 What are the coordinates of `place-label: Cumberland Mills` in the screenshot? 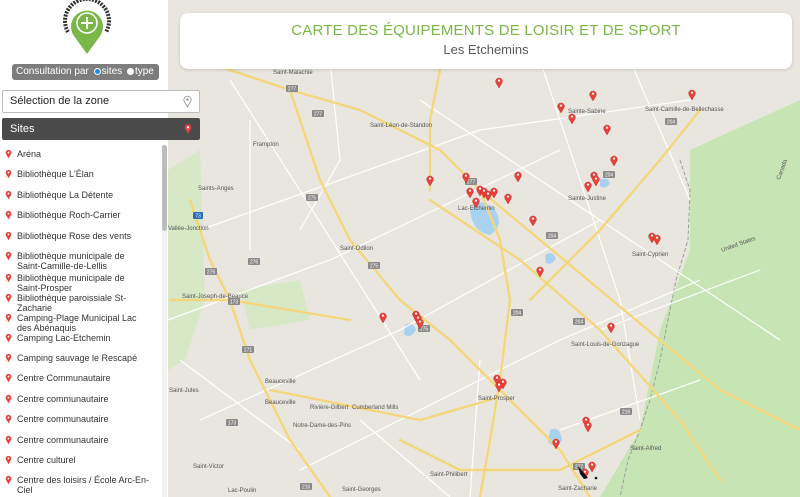 It's located at (375, 408).